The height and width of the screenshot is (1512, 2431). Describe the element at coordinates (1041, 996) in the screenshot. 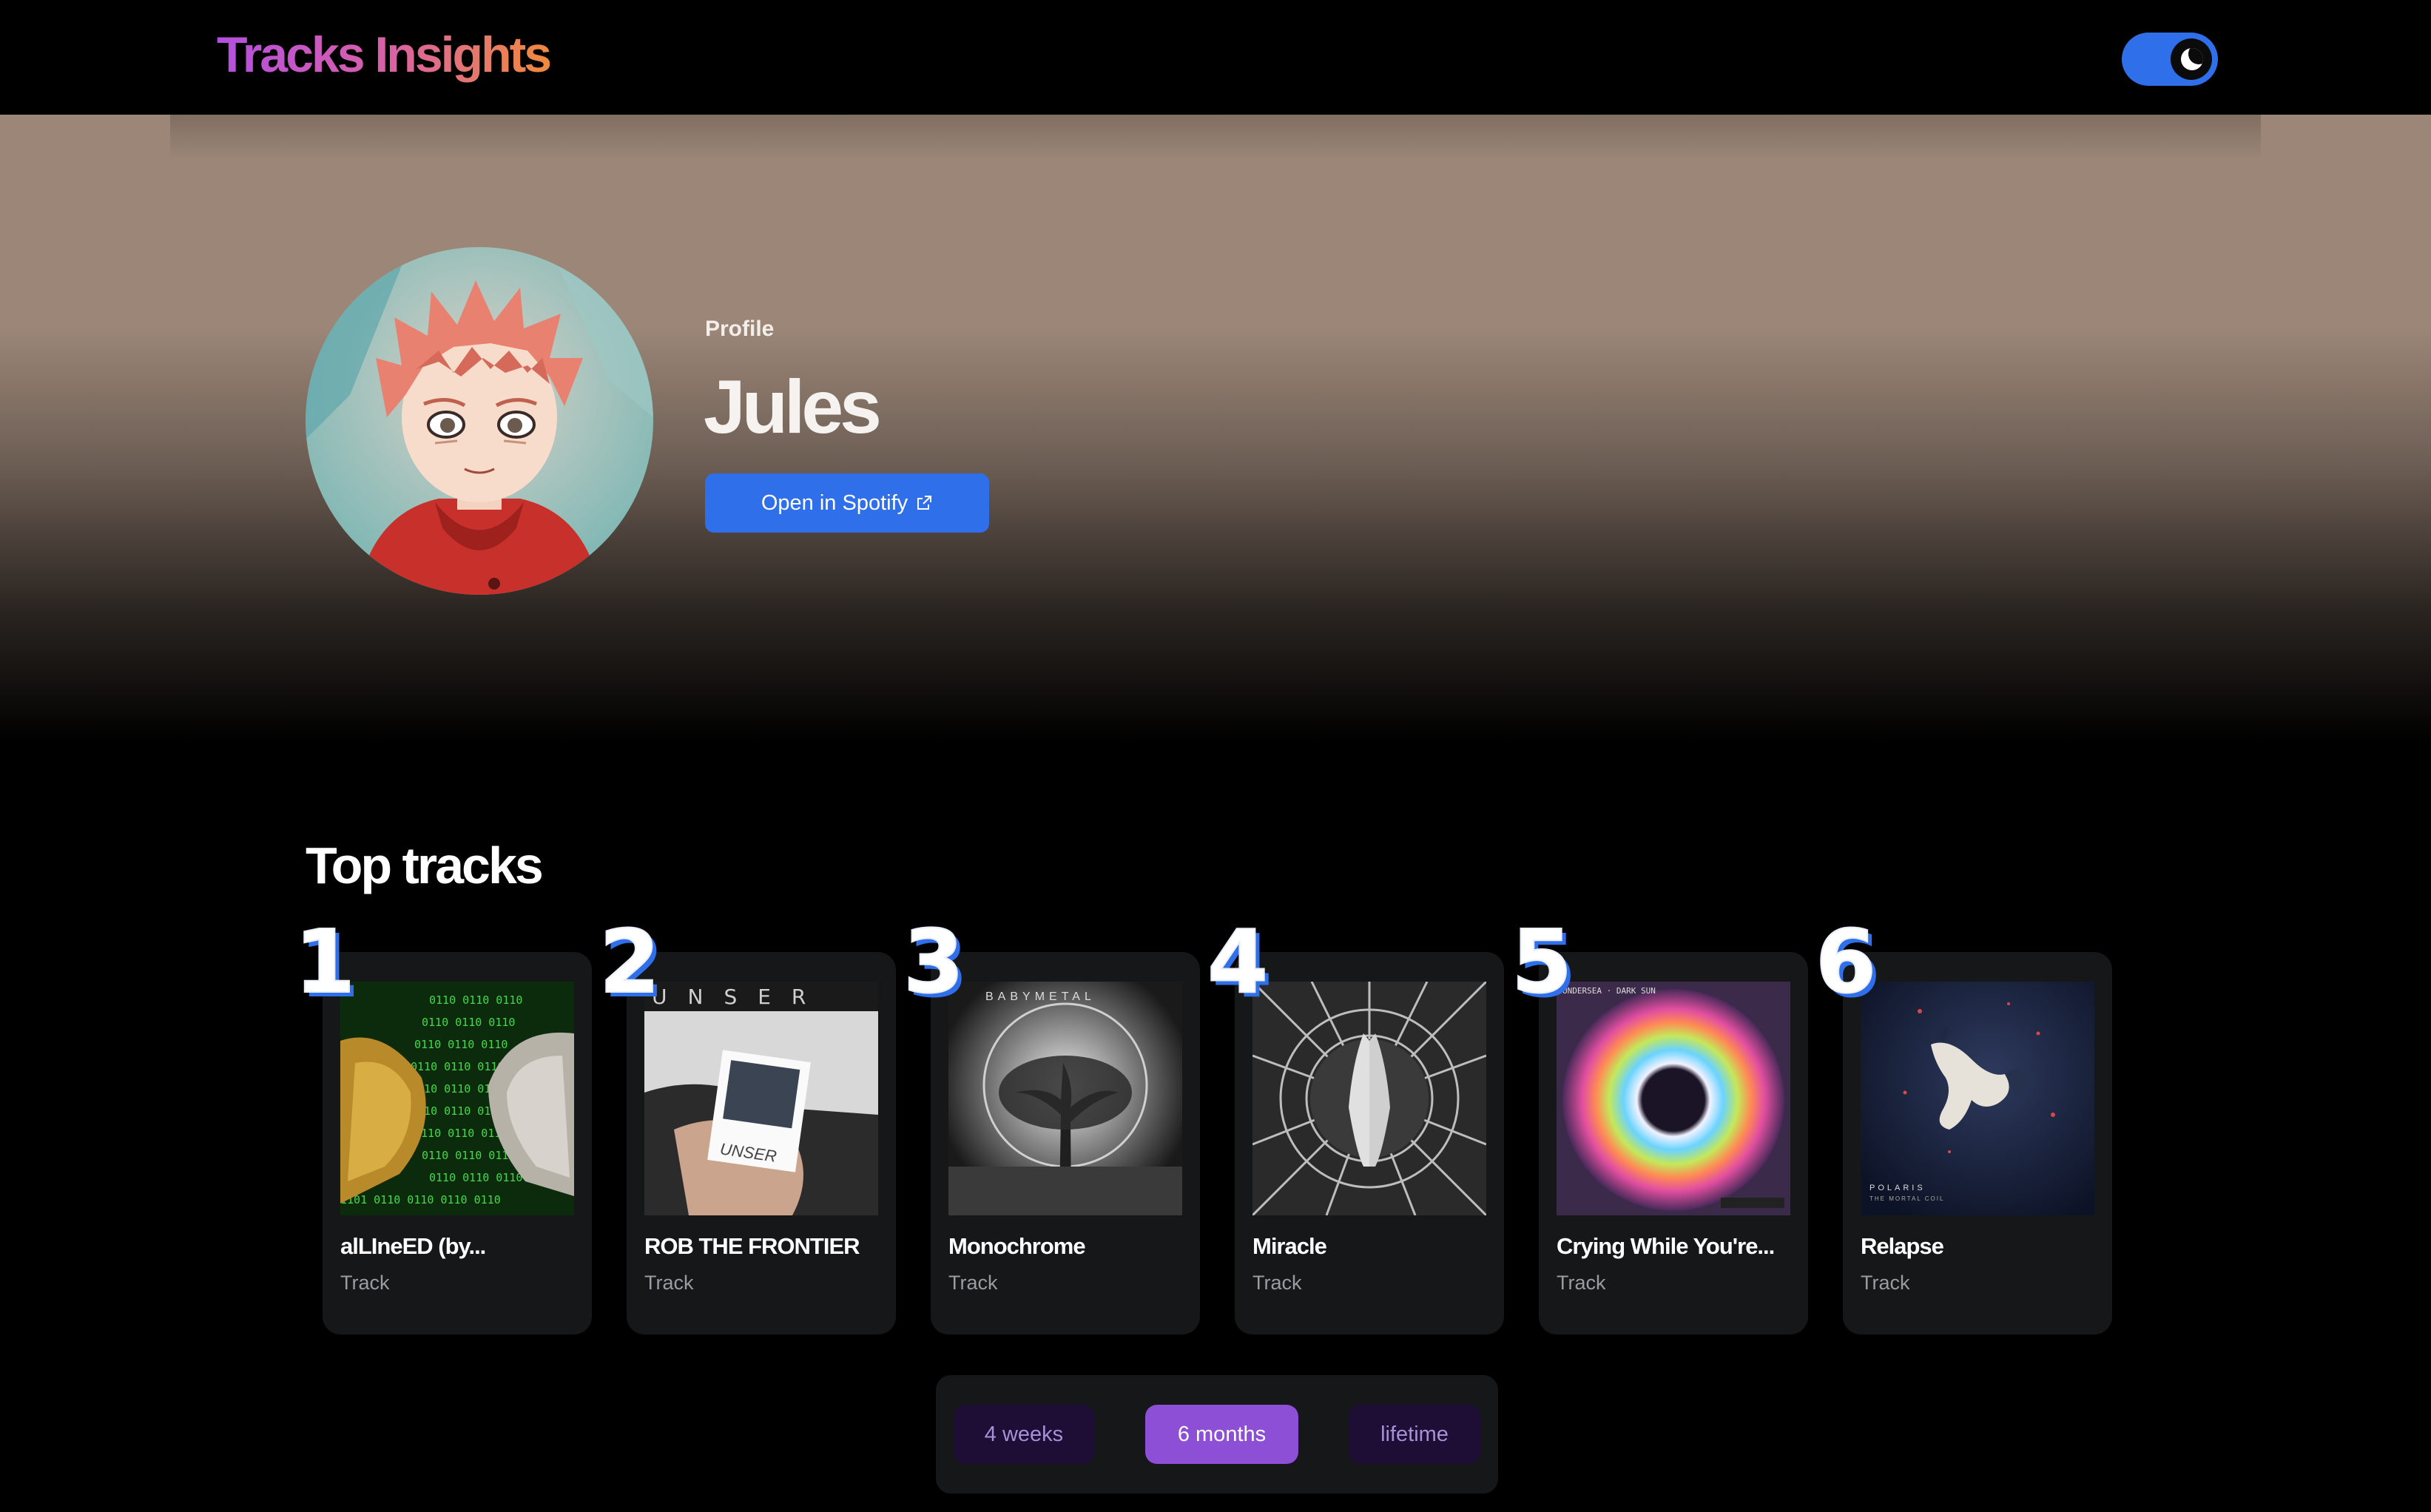

I see `svg-text: BABYMETAL` at that location.